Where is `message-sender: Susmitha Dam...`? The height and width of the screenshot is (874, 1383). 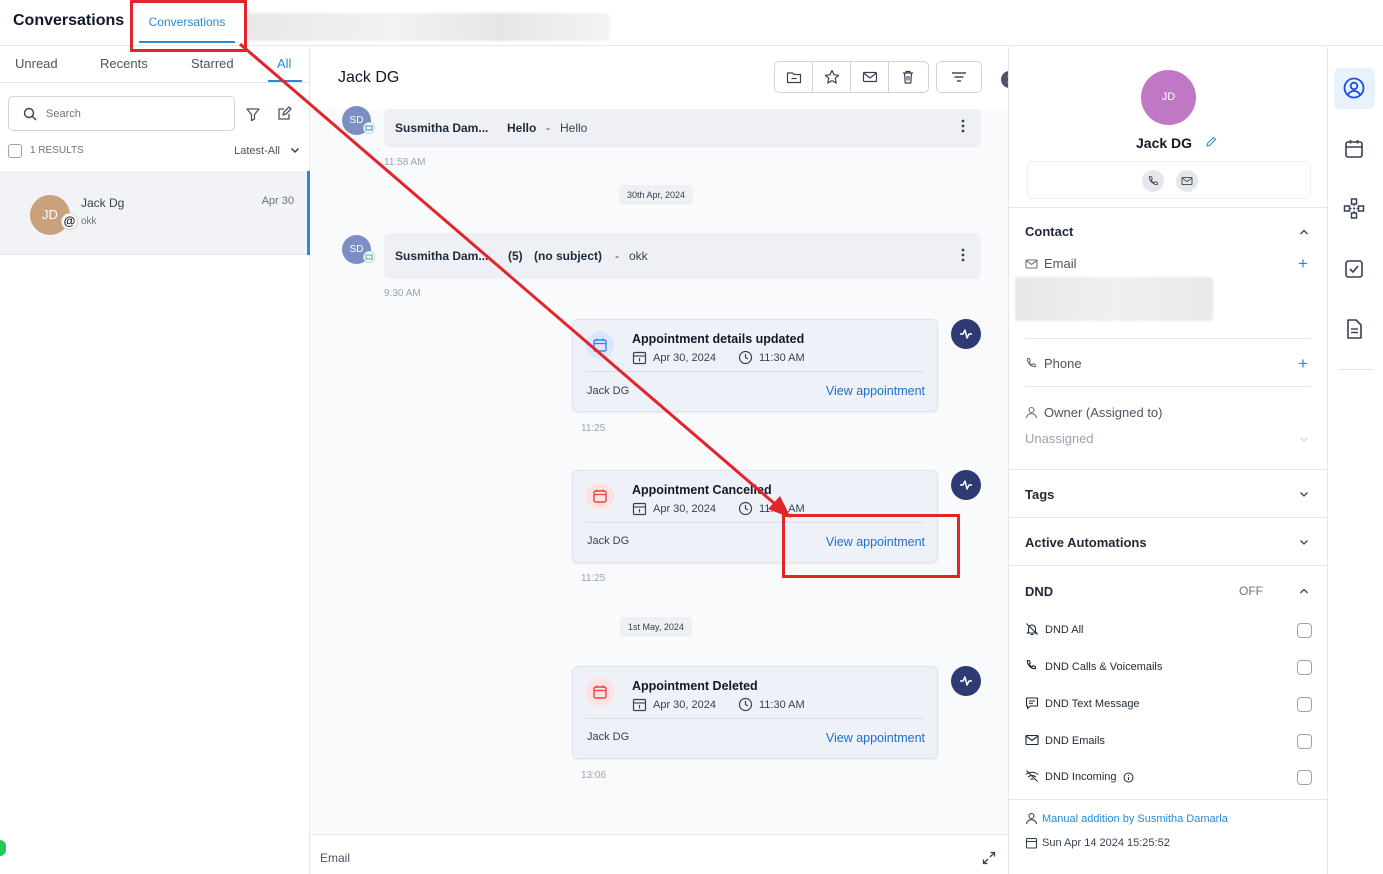 message-sender: Susmitha Dam... is located at coordinates (442, 256).